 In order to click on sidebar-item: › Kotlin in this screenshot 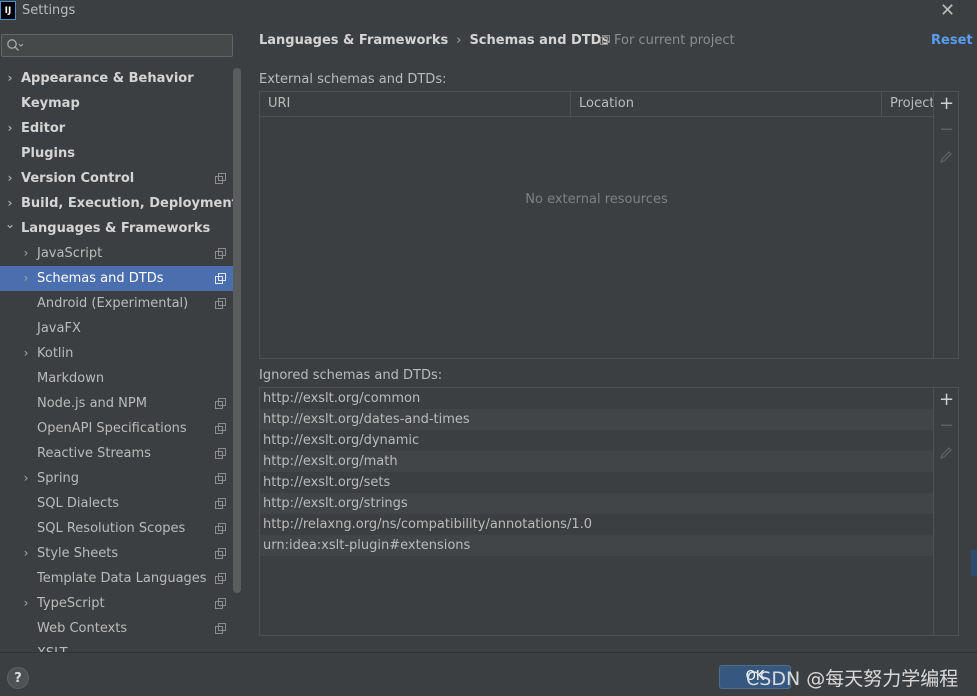, I will do `click(116, 353)`.